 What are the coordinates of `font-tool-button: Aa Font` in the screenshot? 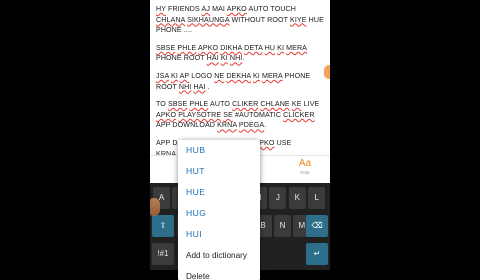 It's located at (305, 167).